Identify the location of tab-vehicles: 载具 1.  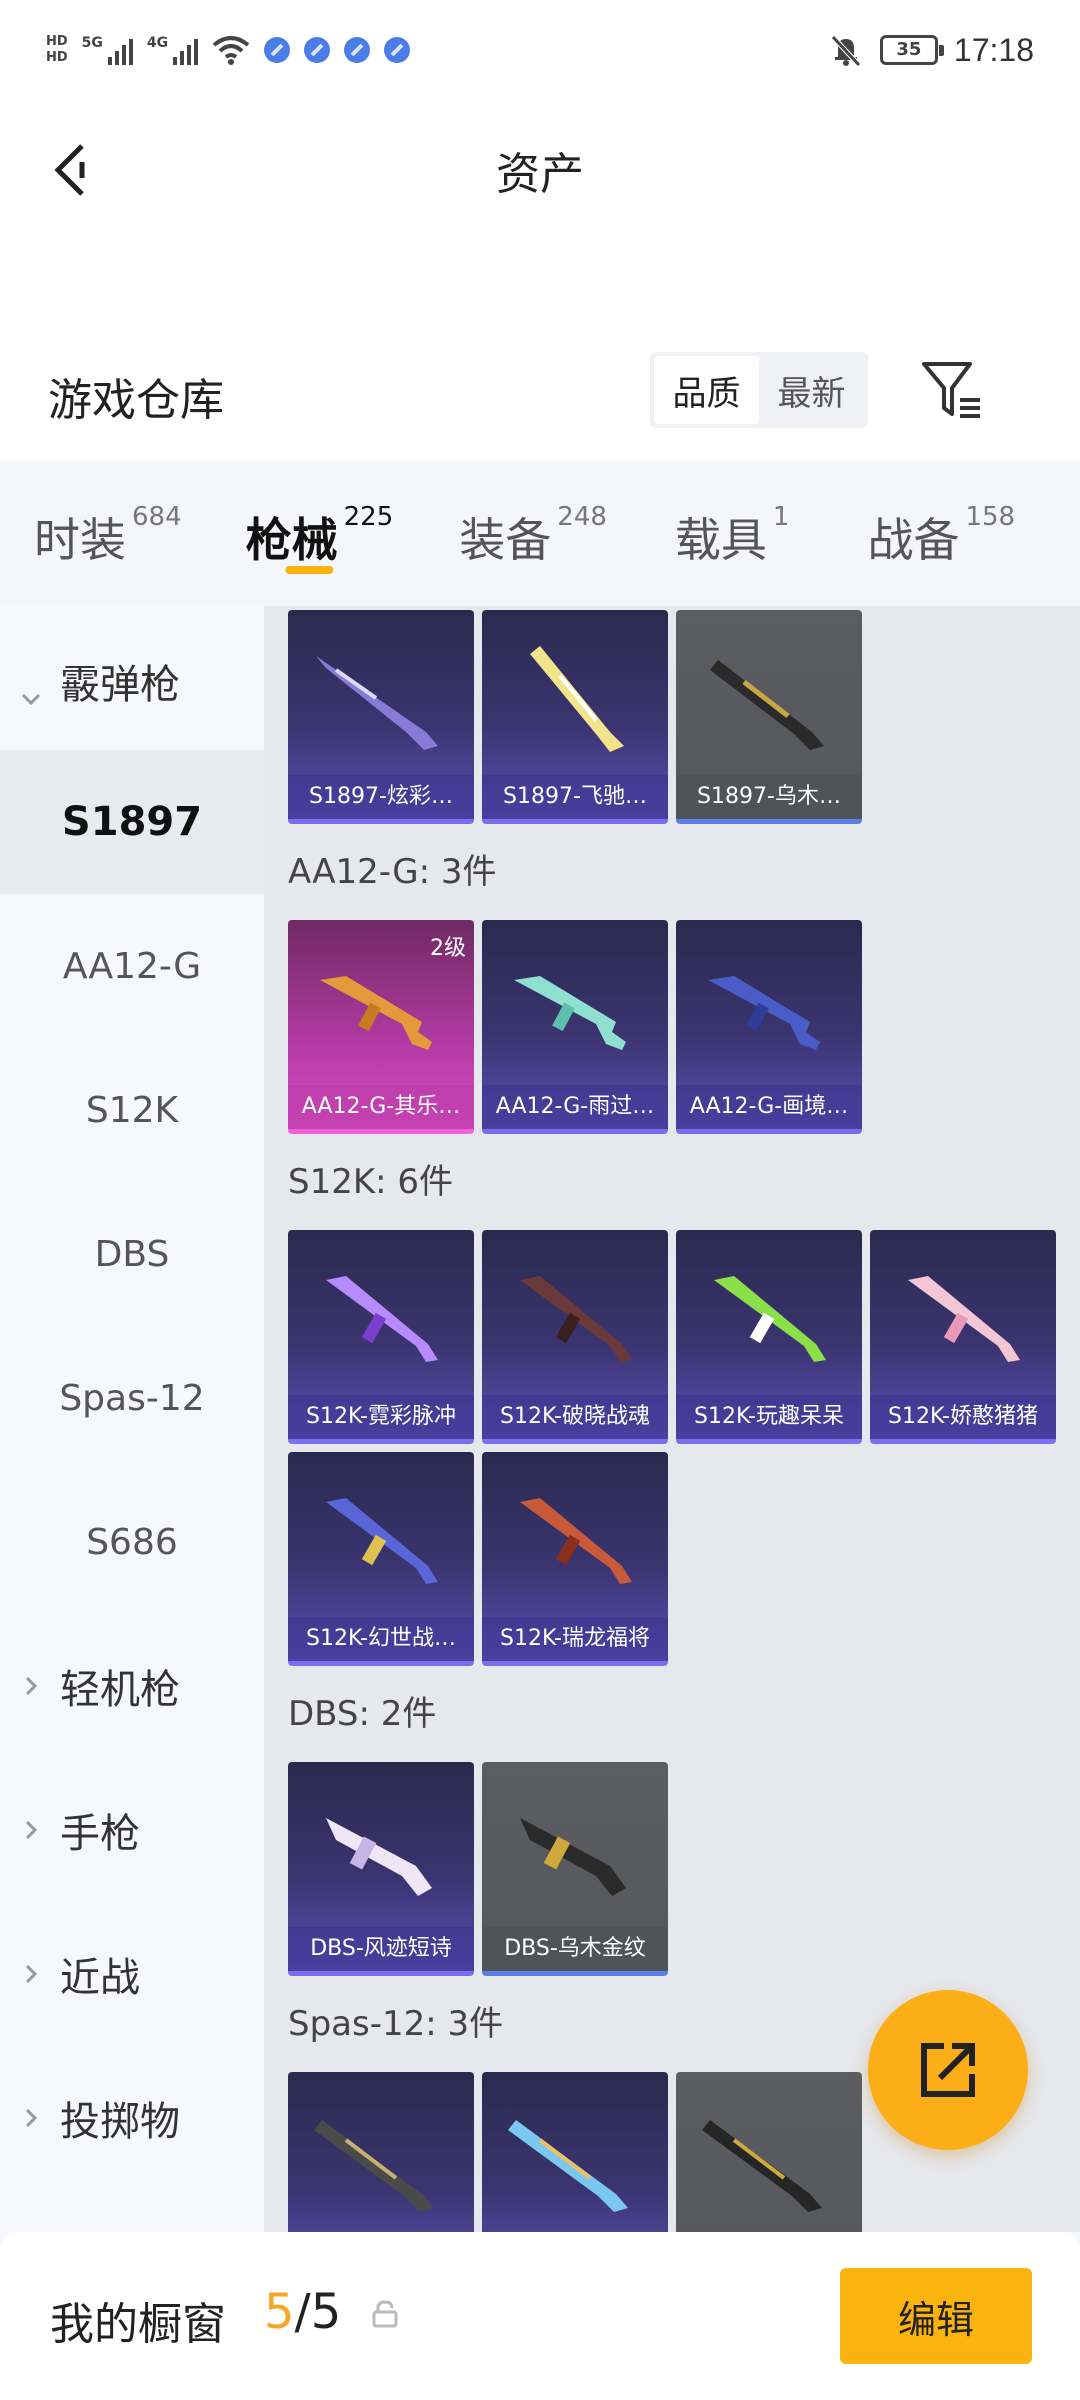
(732, 533).